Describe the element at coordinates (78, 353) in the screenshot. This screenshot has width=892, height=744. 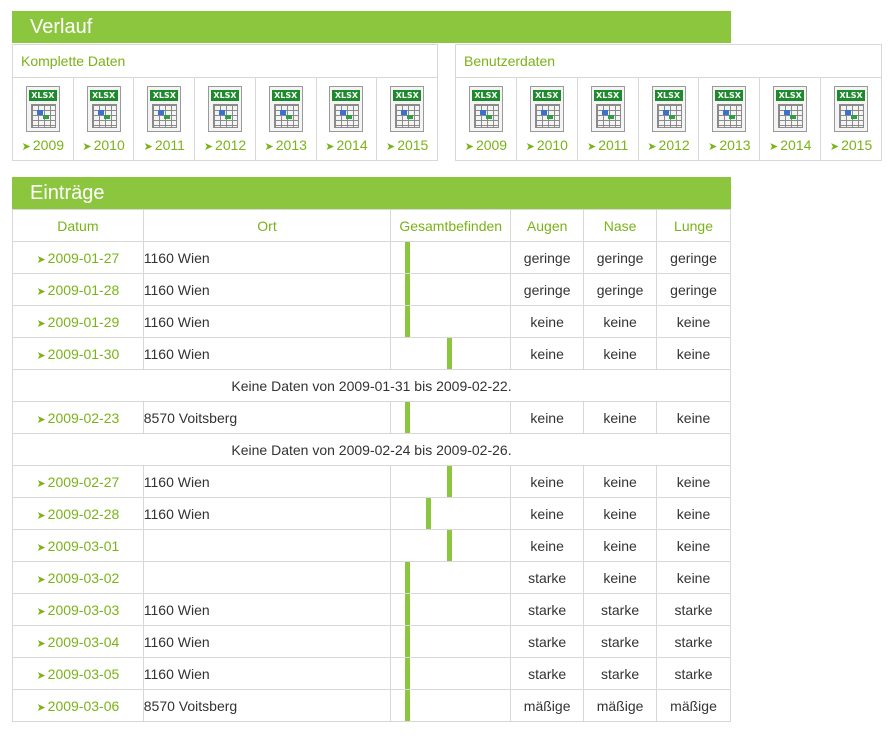
I see `entry-date-link: ➤ 2009-01-30` at that location.